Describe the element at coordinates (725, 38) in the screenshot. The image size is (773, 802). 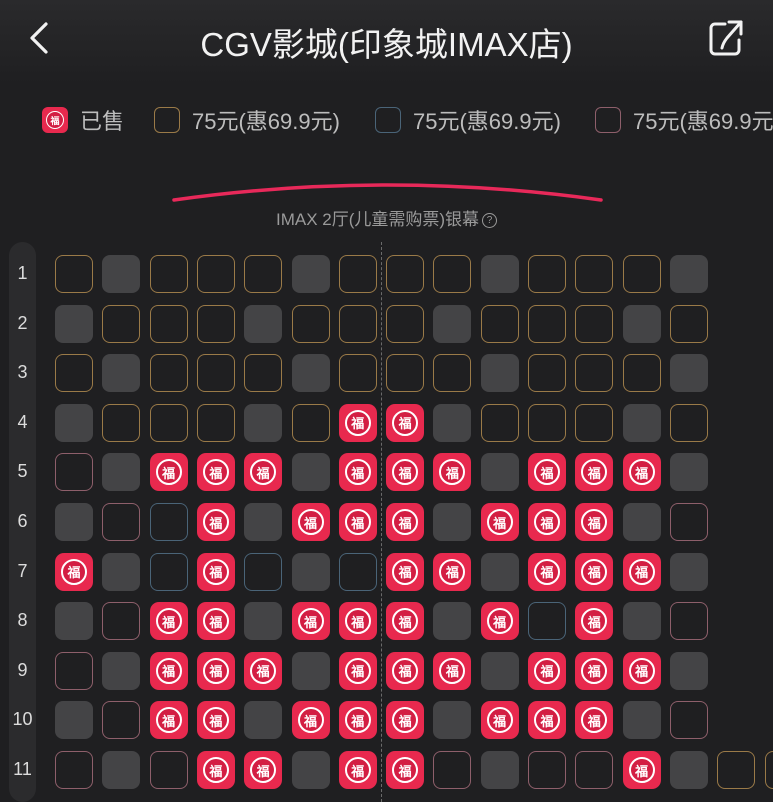
I see `share-icon` at that location.